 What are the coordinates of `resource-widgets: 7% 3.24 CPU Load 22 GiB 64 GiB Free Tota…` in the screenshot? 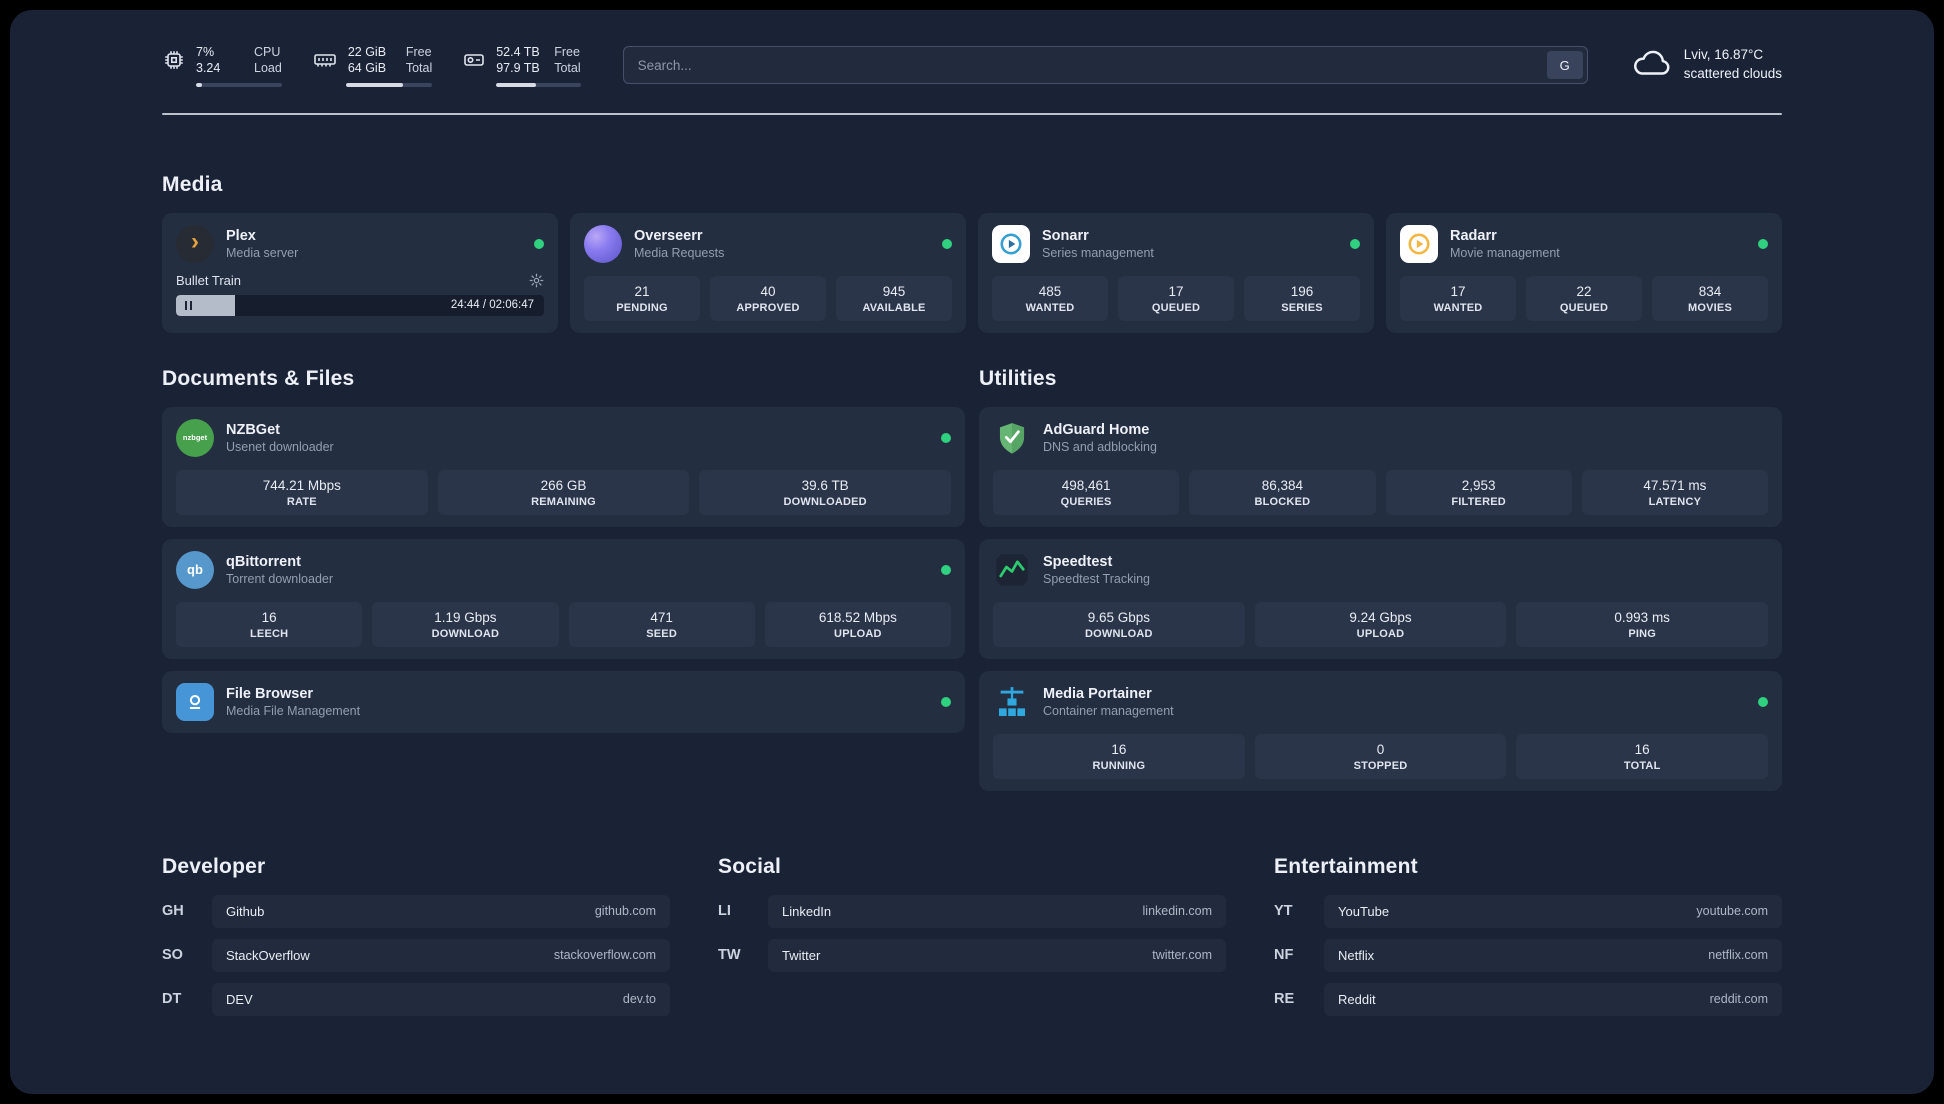 It's located at (371, 65).